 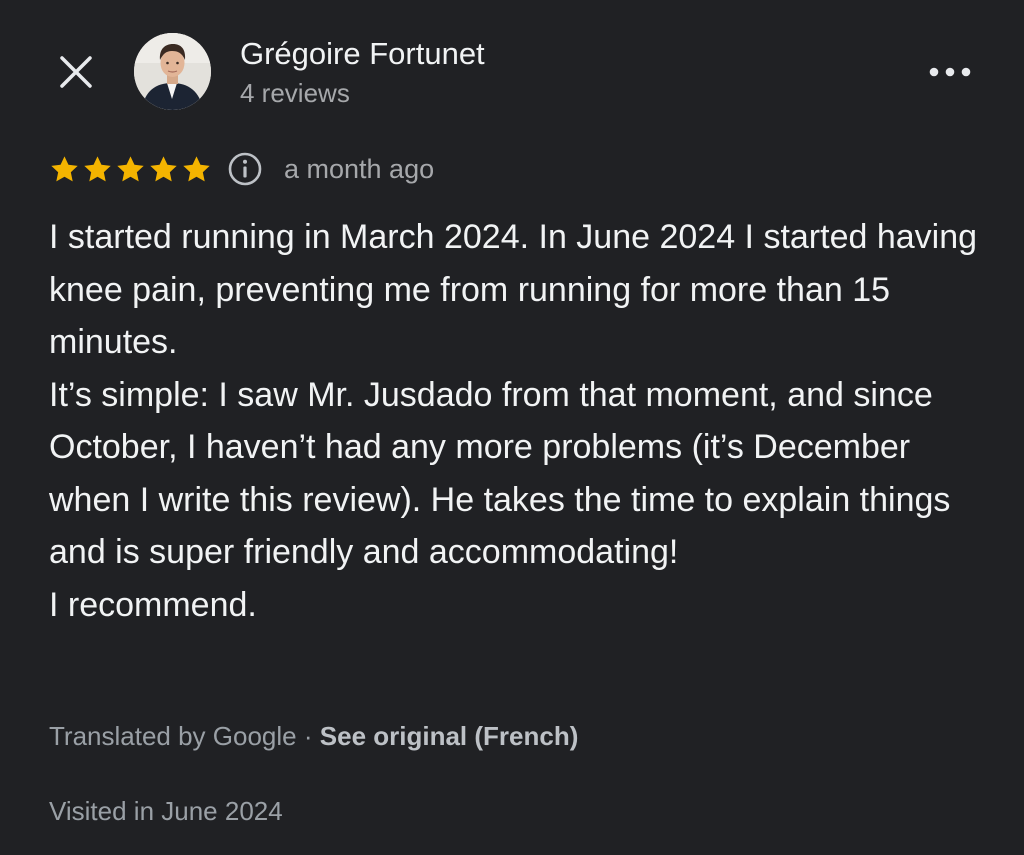 I want to click on see-original-link: See original (French), so click(x=449, y=736).